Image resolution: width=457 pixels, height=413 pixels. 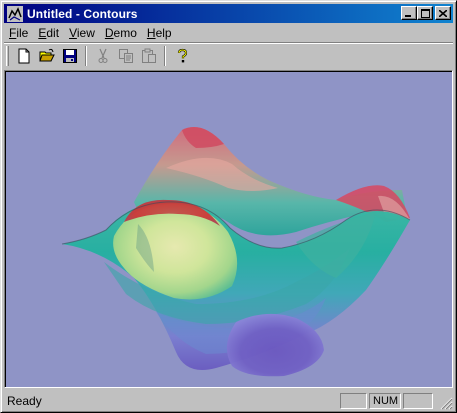 What do you see at coordinates (418, 401) in the screenshot?
I see `status-pane-scroll` at bounding box center [418, 401].